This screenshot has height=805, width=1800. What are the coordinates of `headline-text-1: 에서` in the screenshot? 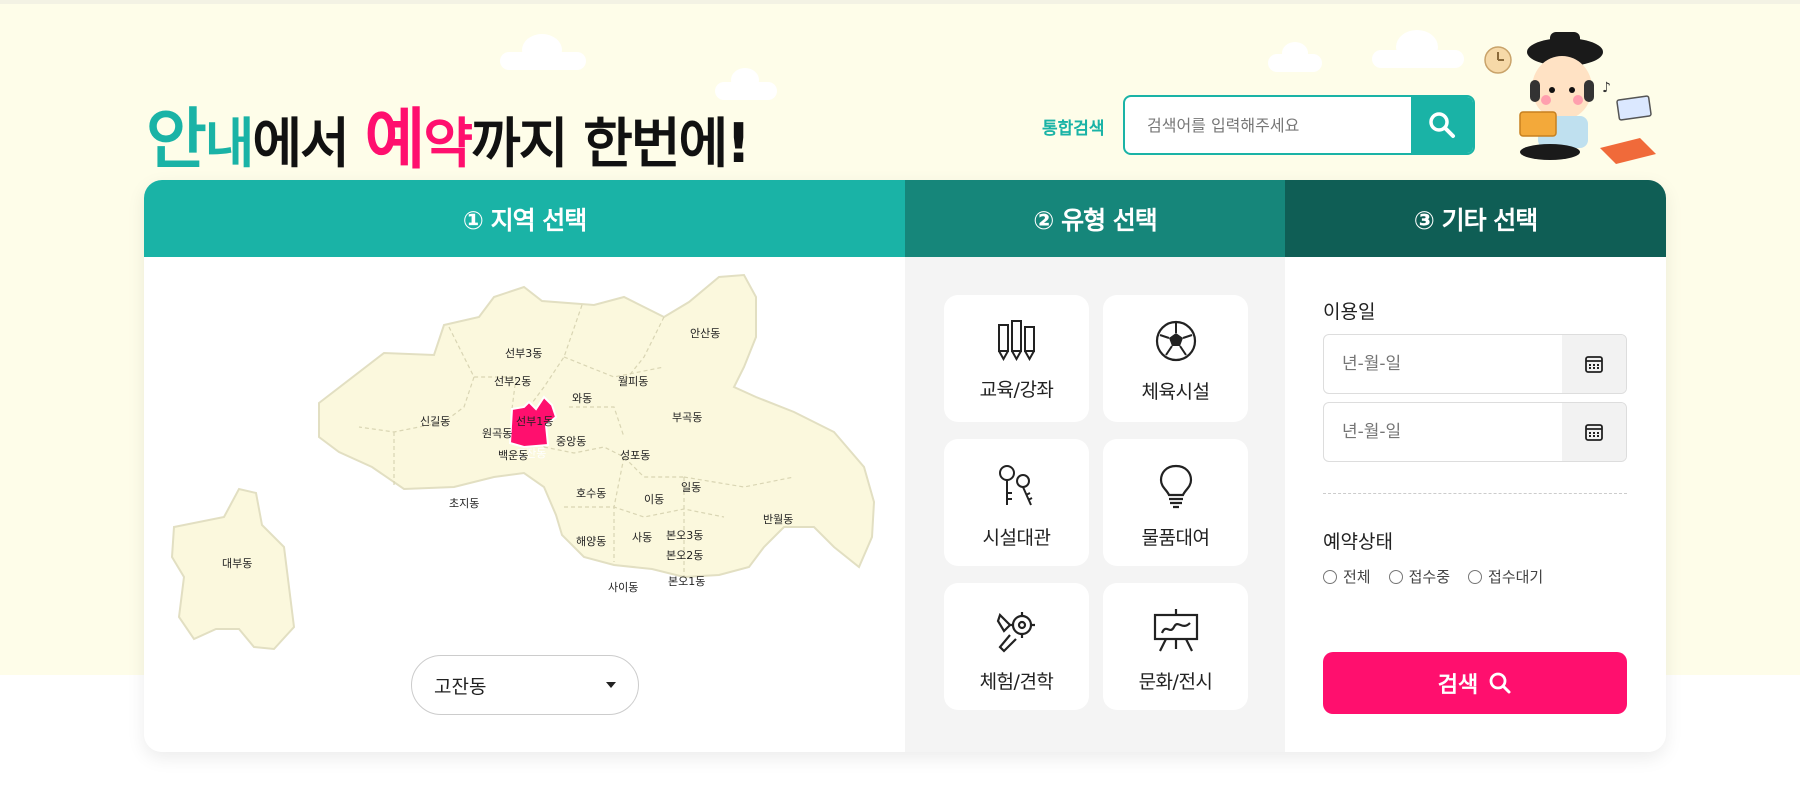 It's located at (308, 143).